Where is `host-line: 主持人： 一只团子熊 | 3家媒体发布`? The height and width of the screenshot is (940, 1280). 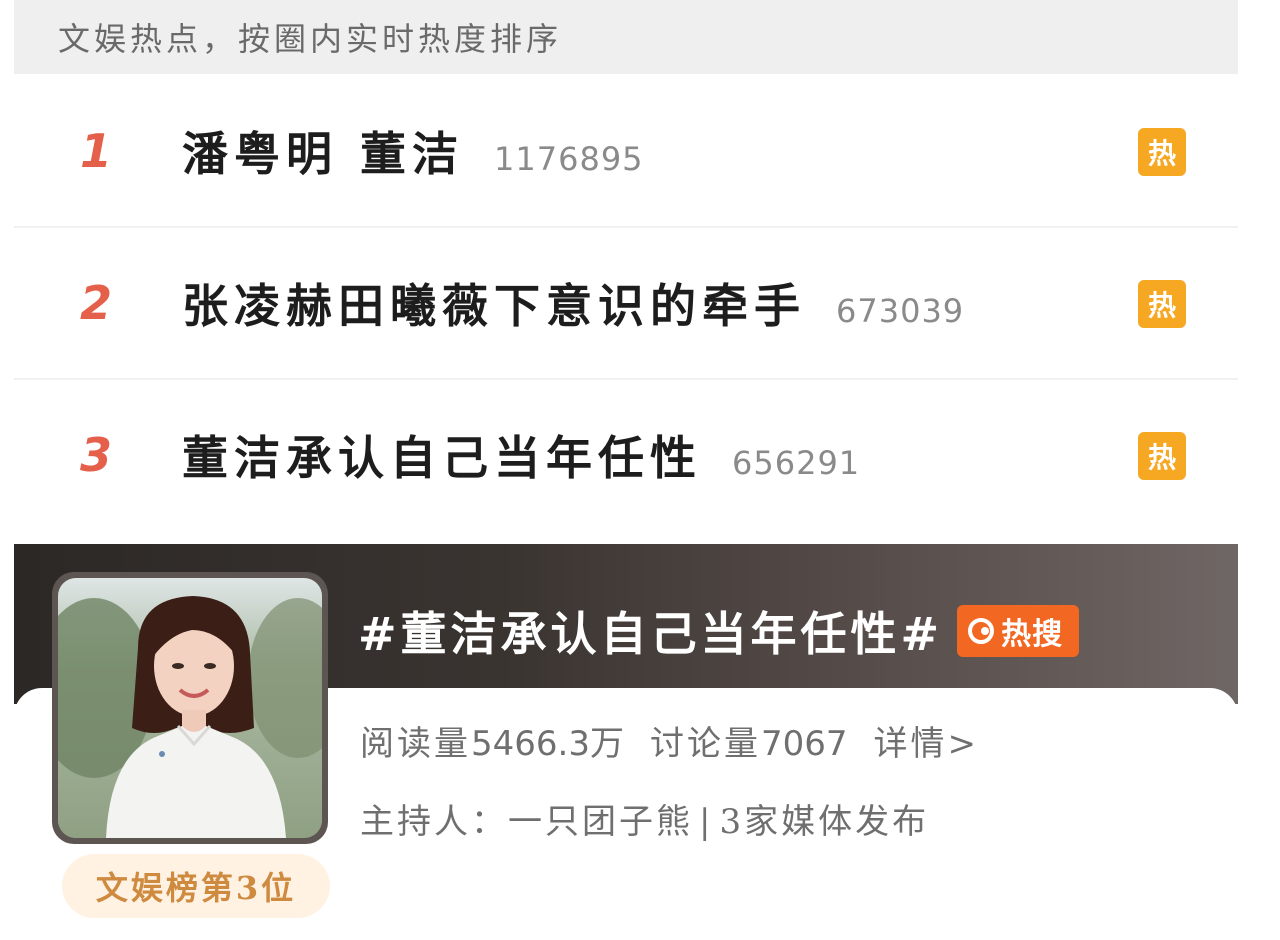
host-line: 主持人： 一只团子熊 | 3家媒体发布 is located at coordinates (644, 818).